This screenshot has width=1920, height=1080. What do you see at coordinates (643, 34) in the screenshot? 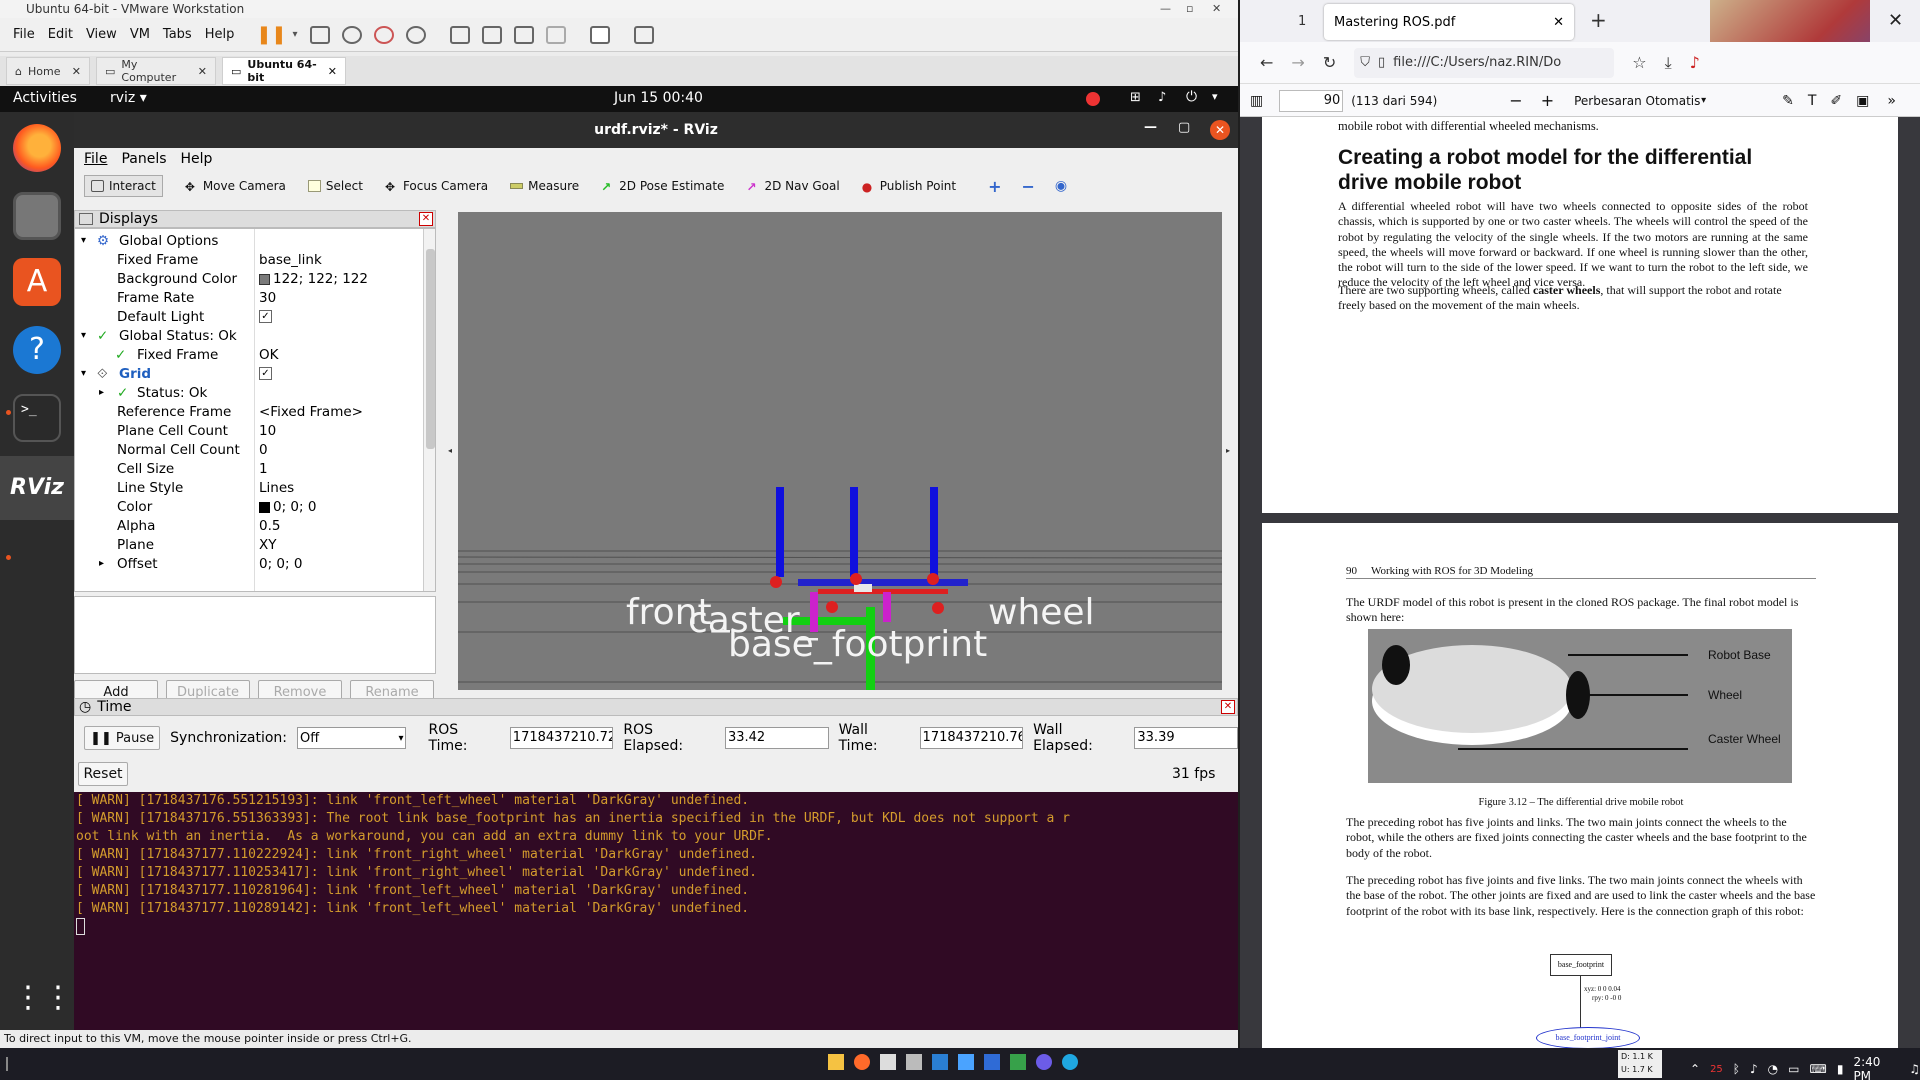
I see `stretch-icon` at bounding box center [643, 34].